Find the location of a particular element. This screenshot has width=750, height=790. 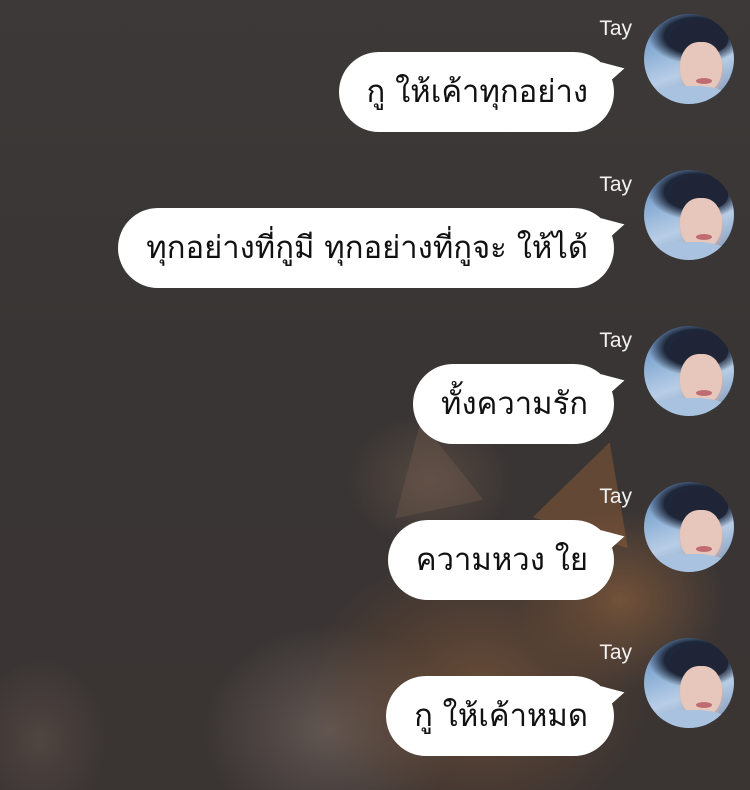

message-text: ความหวง ใย is located at coordinates (501, 560).